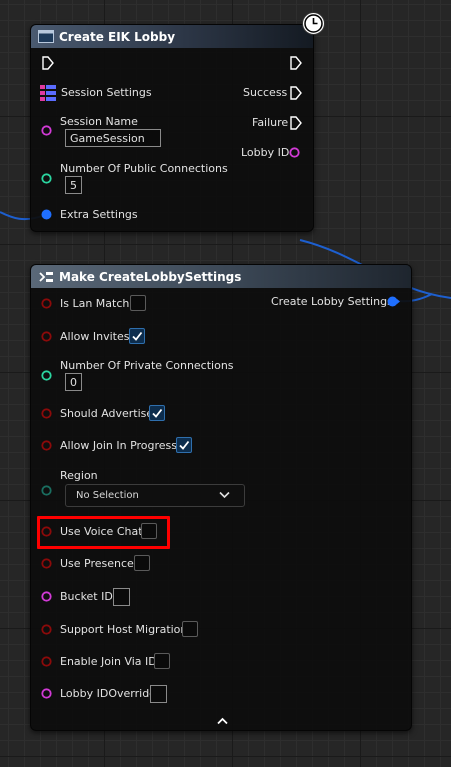 The height and width of the screenshot is (767, 451). What do you see at coordinates (108, 693) in the screenshot?
I see `lobby-id-override-label: Lobby IDOverride` at bounding box center [108, 693].